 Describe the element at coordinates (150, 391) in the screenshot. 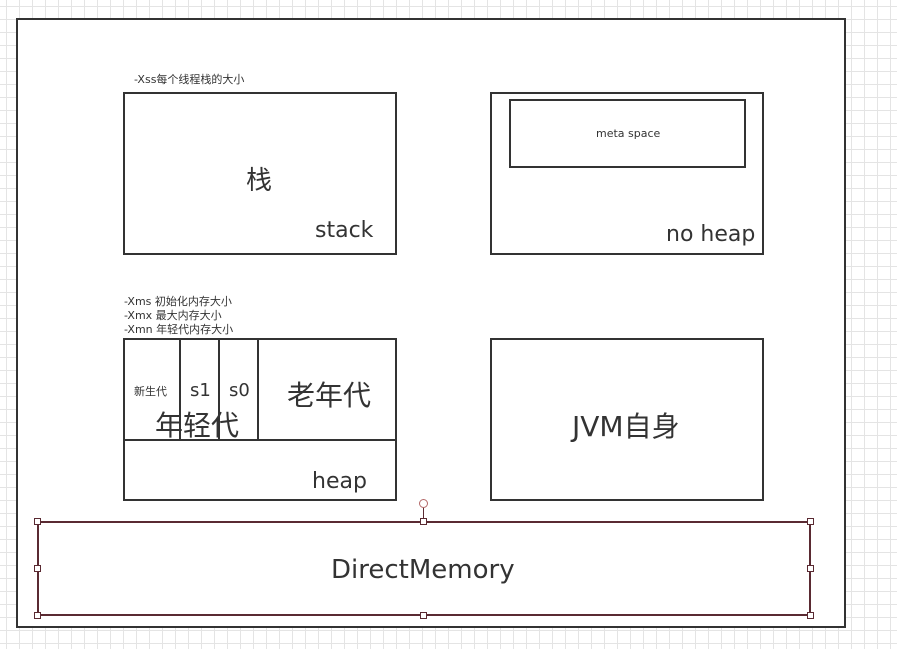

I see `eden-label: 新生代` at that location.